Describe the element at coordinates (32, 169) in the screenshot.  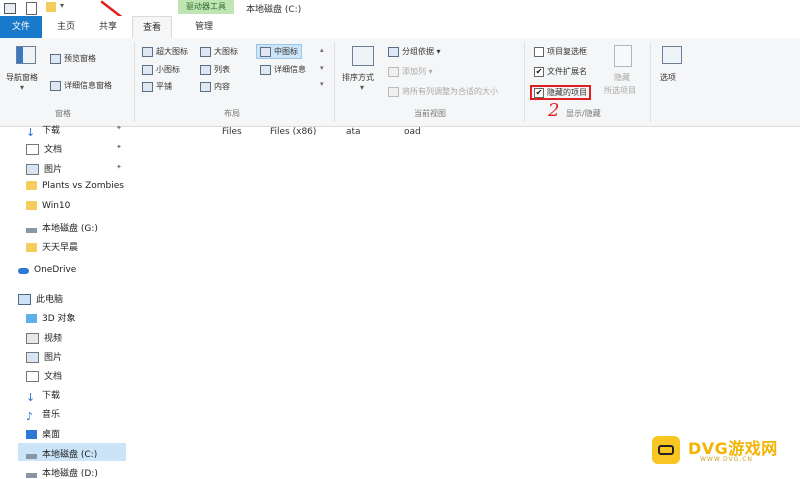
I see `pictures-icon` at that location.